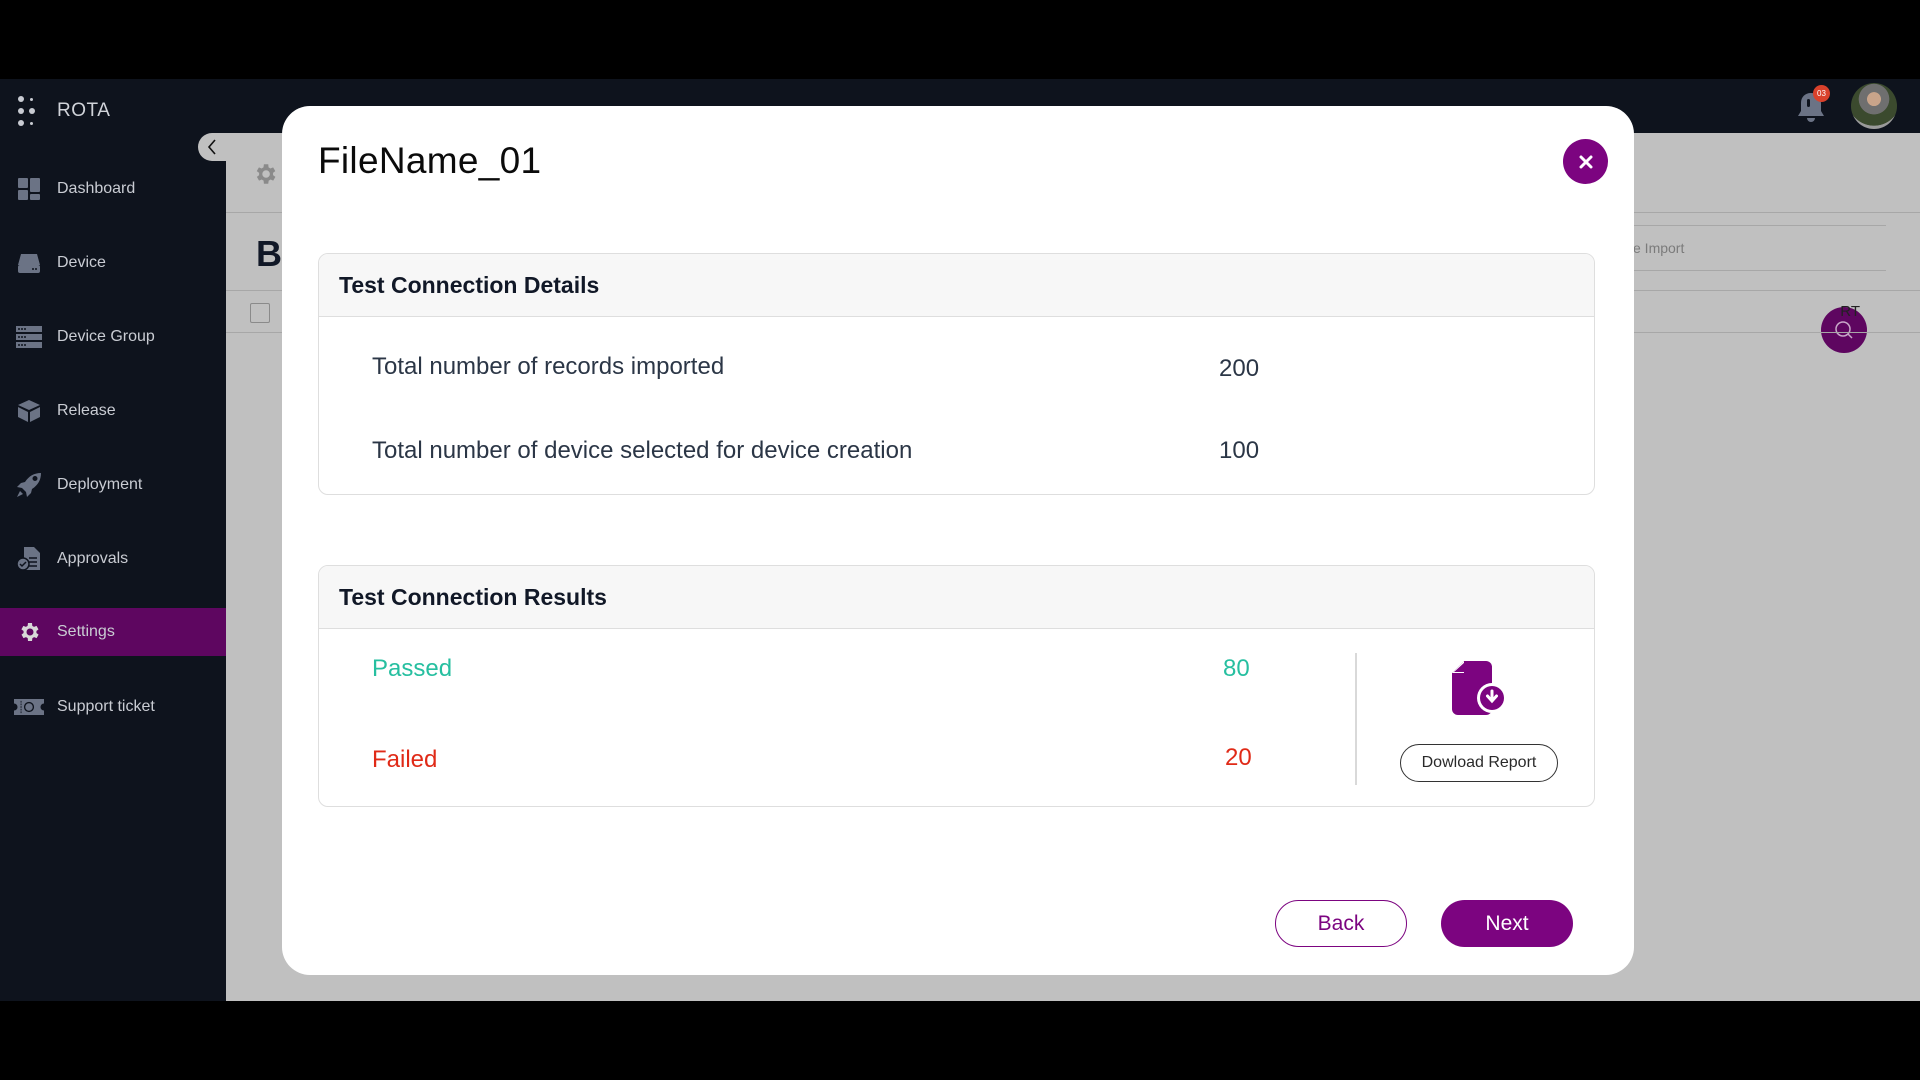 This screenshot has width=1920, height=1080. What do you see at coordinates (1341, 923) in the screenshot?
I see `back-button: Back` at bounding box center [1341, 923].